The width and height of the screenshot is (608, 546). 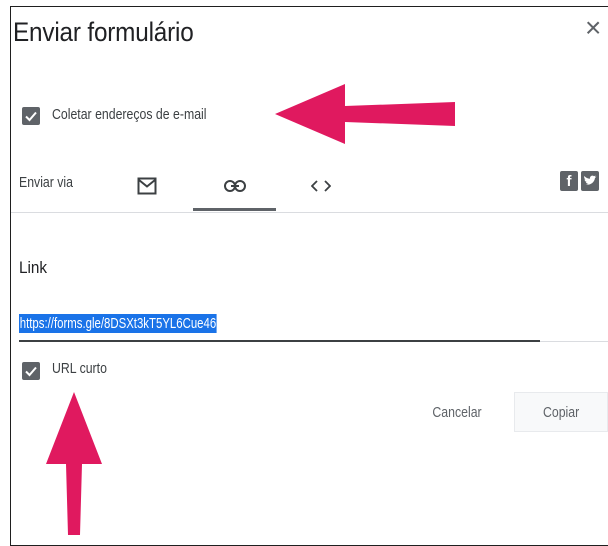 What do you see at coordinates (365, 114) in the screenshot?
I see `annotation-arrow-left` at bounding box center [365, 114].